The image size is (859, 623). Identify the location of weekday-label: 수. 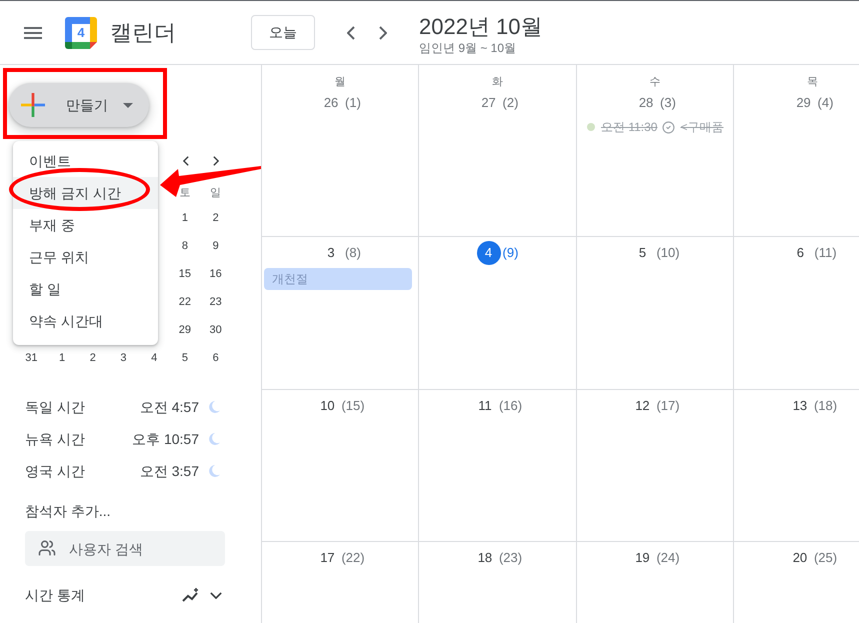
(655, 82).